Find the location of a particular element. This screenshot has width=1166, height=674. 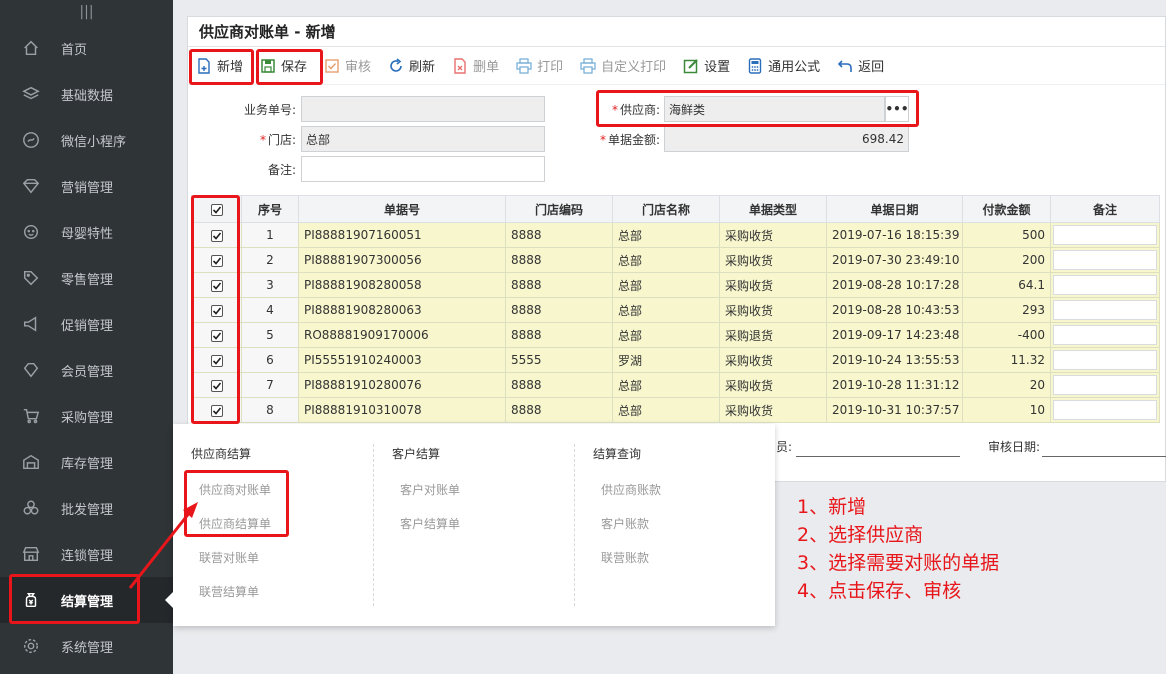

gem-icon is located at coordinates (31, 370).